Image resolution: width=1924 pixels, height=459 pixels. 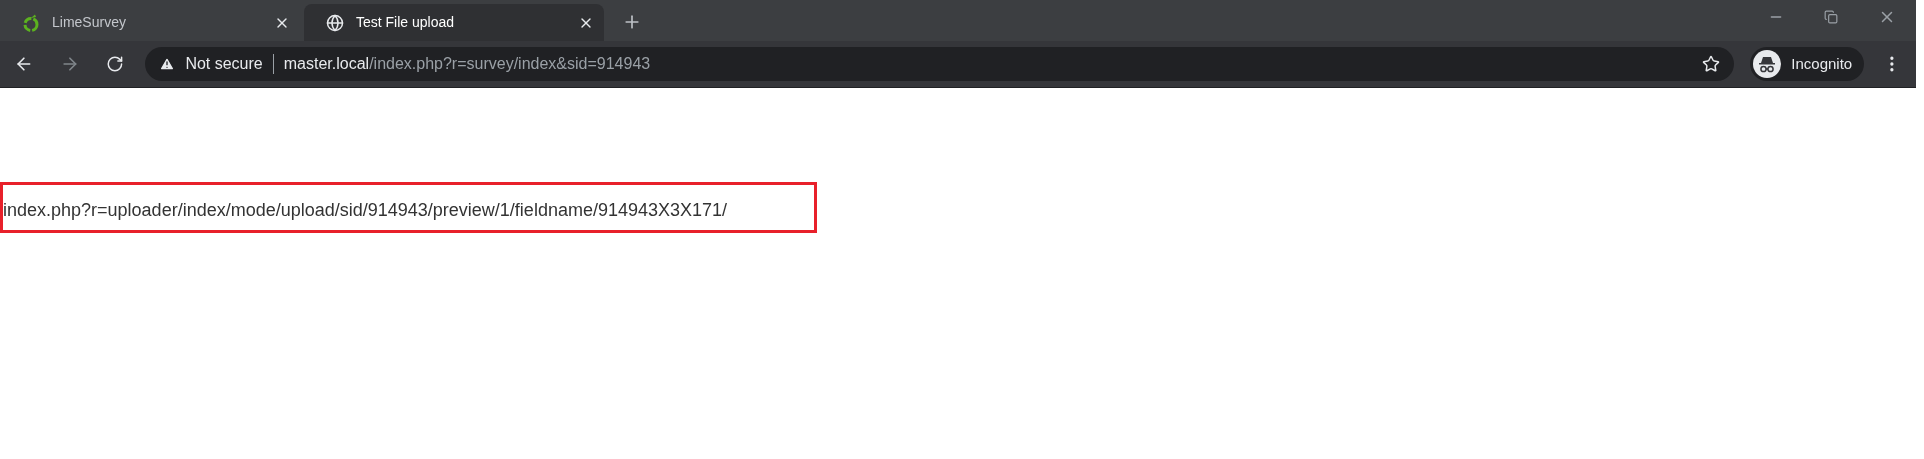 What do you see at coordinates (114, 64) in the screenshot?
I see `reload-icon` at bounding box center [114, 64].